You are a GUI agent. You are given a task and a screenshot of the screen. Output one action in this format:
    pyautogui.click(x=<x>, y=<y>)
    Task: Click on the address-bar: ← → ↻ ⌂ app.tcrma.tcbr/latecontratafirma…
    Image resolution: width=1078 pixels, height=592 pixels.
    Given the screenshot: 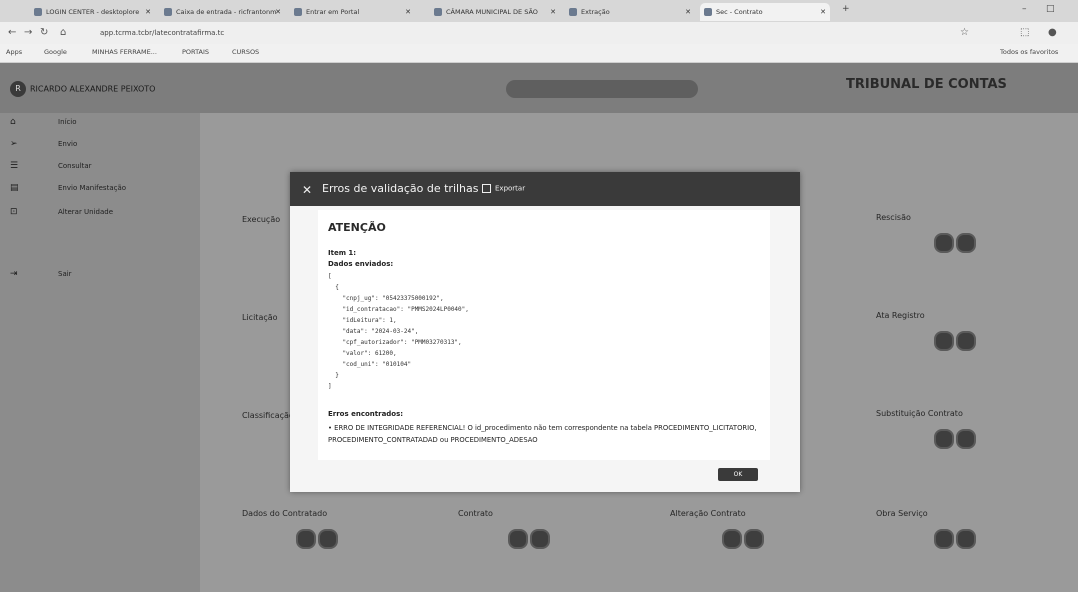 What is the action you would take?
    pyautogui.click(x=539, y=33)
    